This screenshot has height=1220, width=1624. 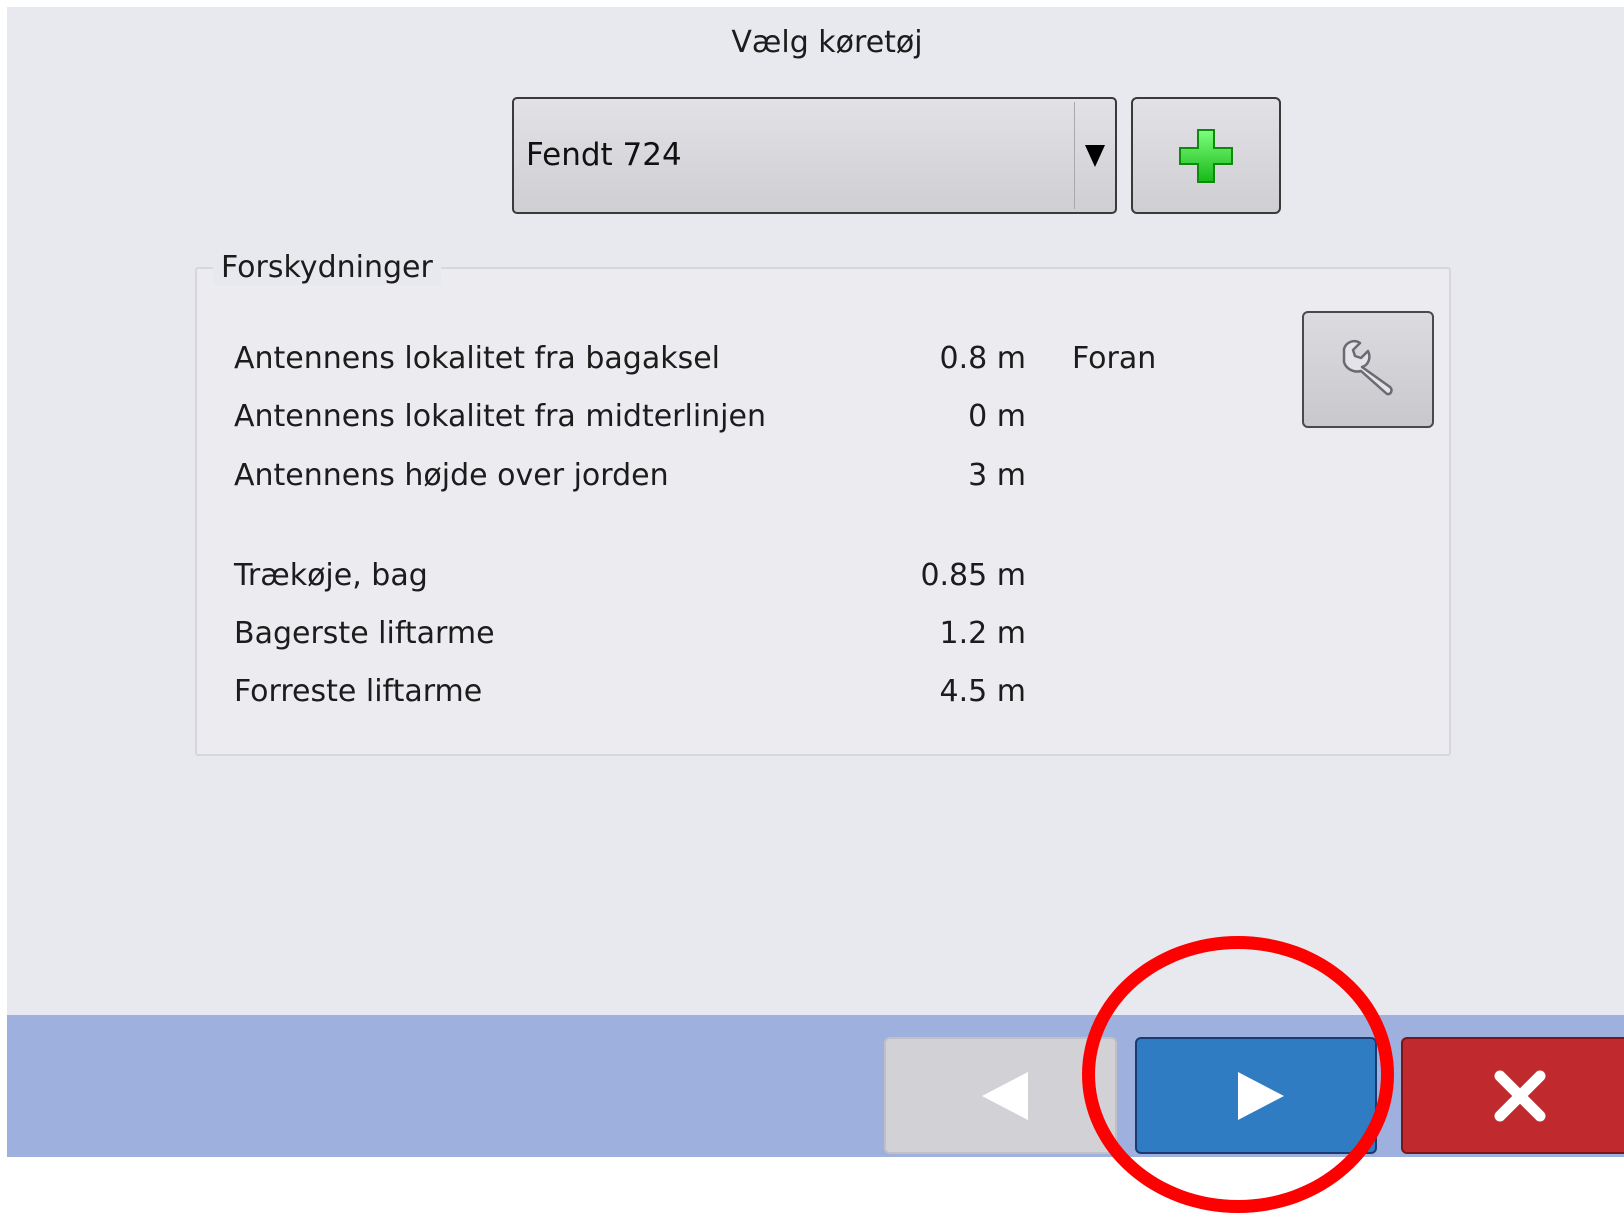 I want to click on offset-label-front-lift-arms: Forreste liftarme, so click(x=358, y=691).